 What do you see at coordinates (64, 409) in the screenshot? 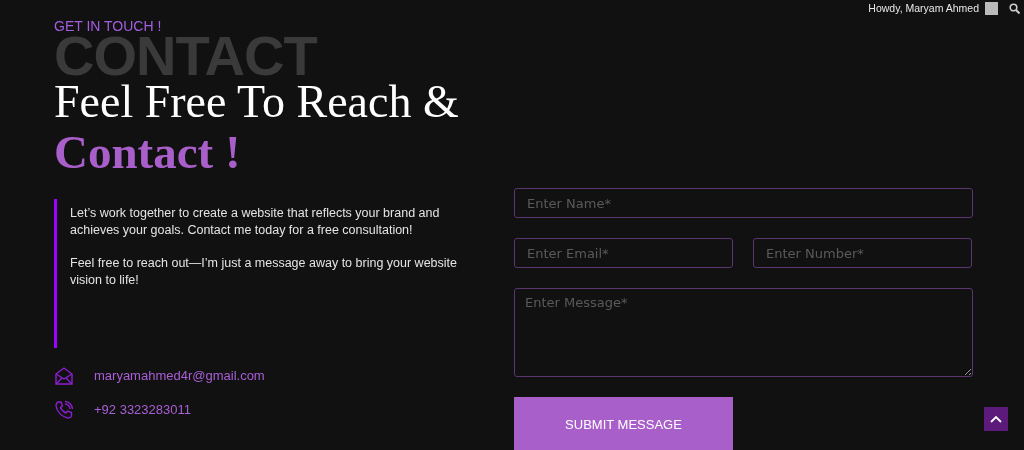
I see `phone-icon` at bounding box center [64, 409].